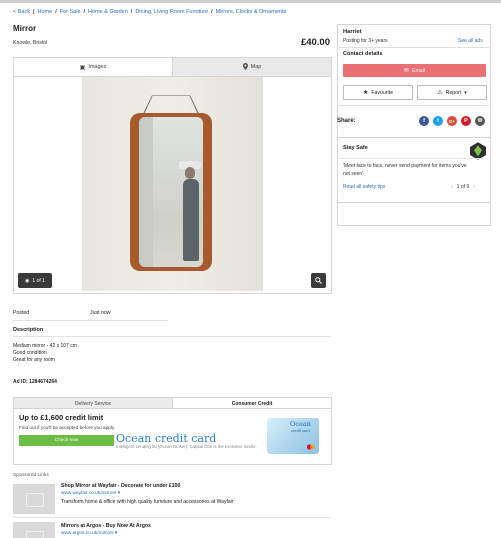 This screenshot has height=538, width=501. Describe the element at coordinates (70, 12) in the screenshot. I see `breadcrumb-for-sale: For Sale` at that location.